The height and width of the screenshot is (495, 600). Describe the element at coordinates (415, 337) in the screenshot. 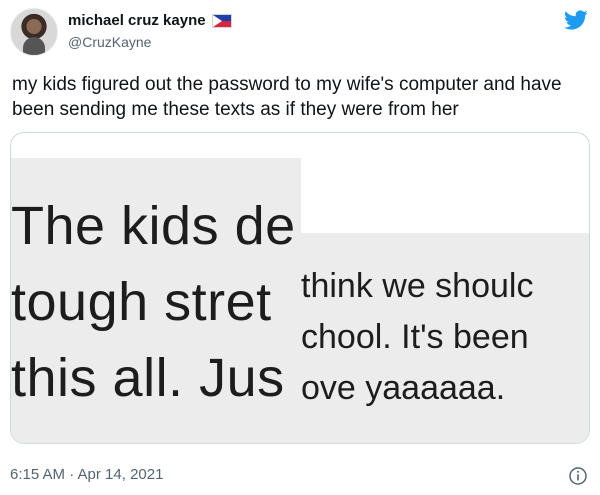

I see `message-line: chool. It's been` at that location.